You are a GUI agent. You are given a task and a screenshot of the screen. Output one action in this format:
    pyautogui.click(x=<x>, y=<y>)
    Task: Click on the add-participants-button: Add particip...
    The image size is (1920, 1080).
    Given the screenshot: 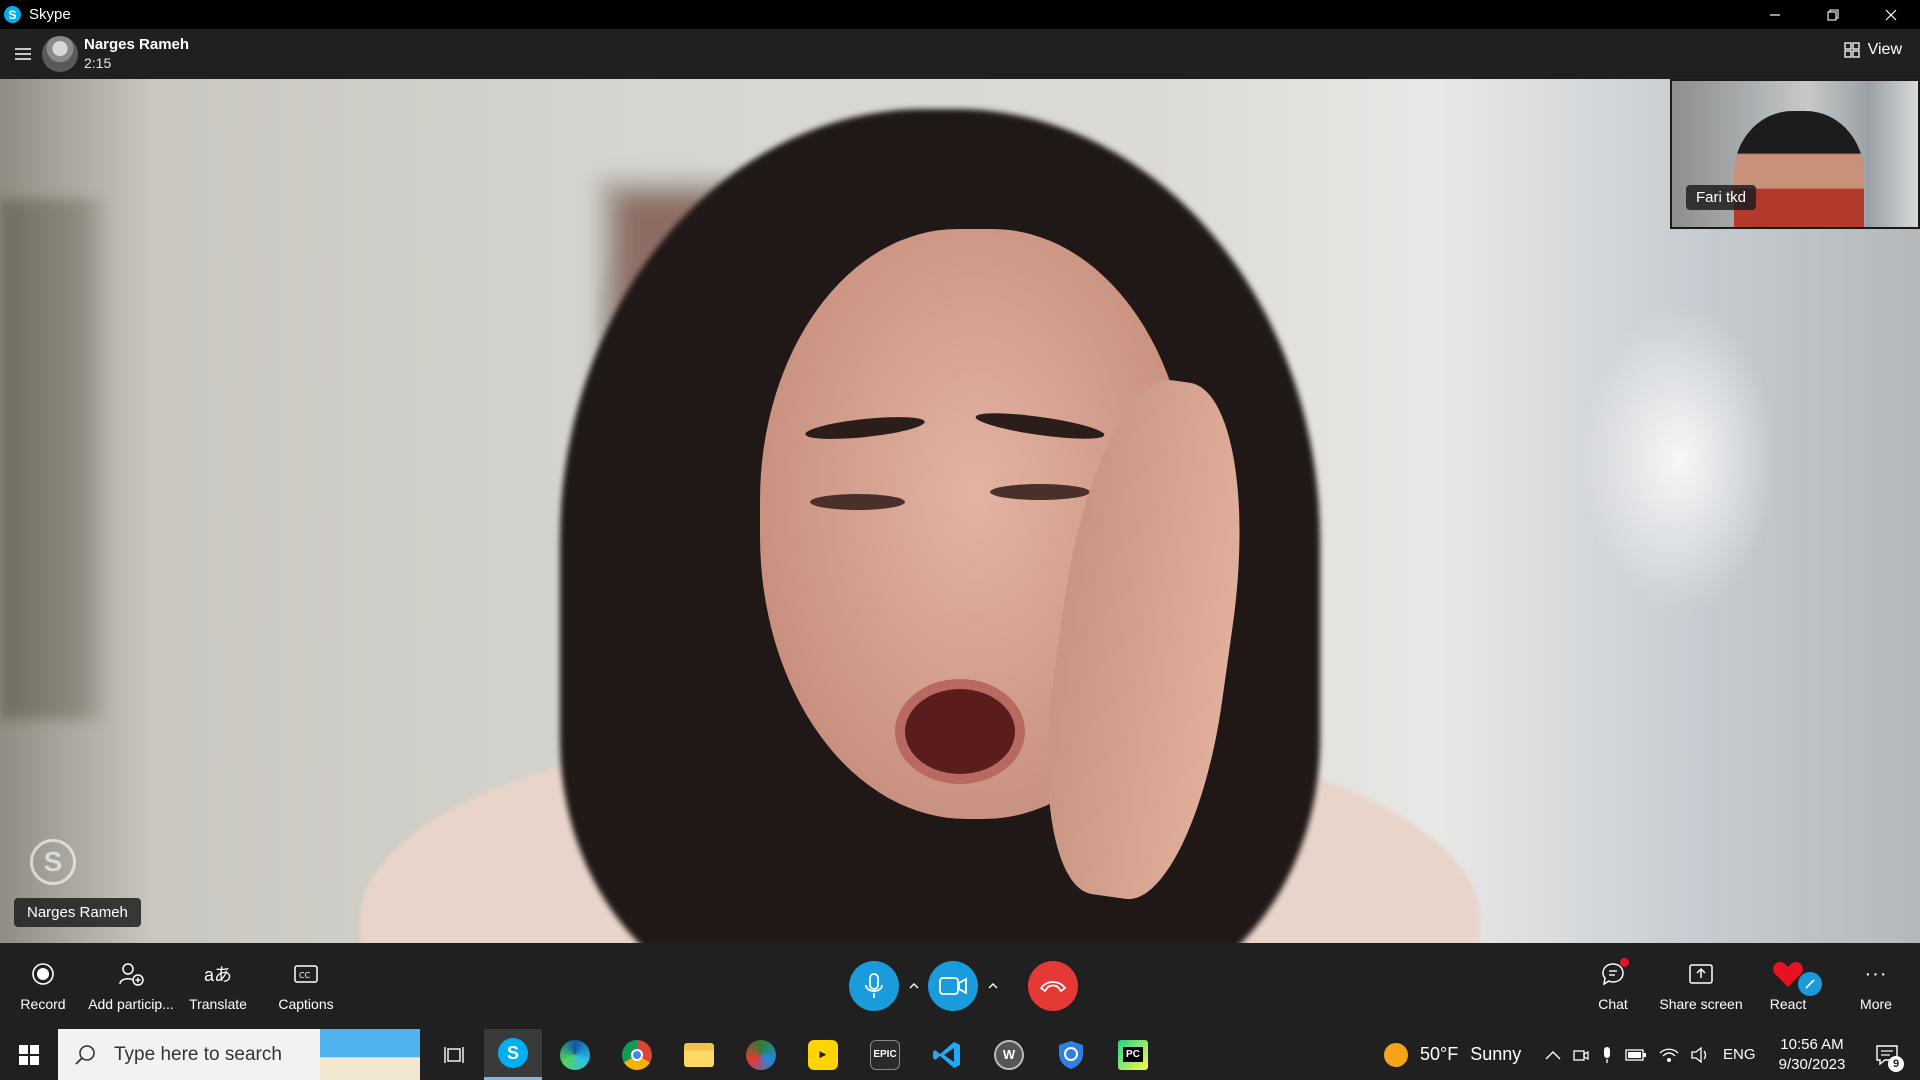 What is the action you would take?
    pyautogui.click(x=131, y=986)
    